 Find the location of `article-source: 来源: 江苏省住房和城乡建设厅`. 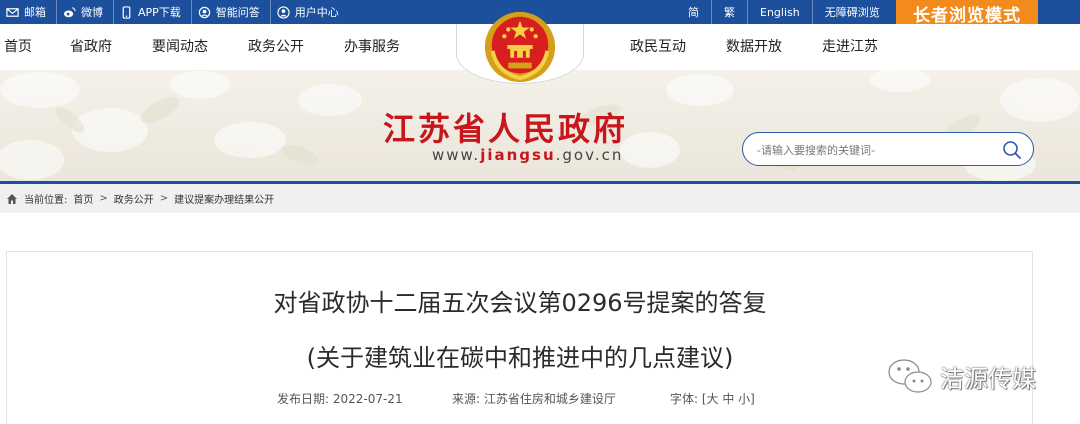

article-source: 来源: 江苏省住房和城乡建设厅 is located at coordinates (534, 398).